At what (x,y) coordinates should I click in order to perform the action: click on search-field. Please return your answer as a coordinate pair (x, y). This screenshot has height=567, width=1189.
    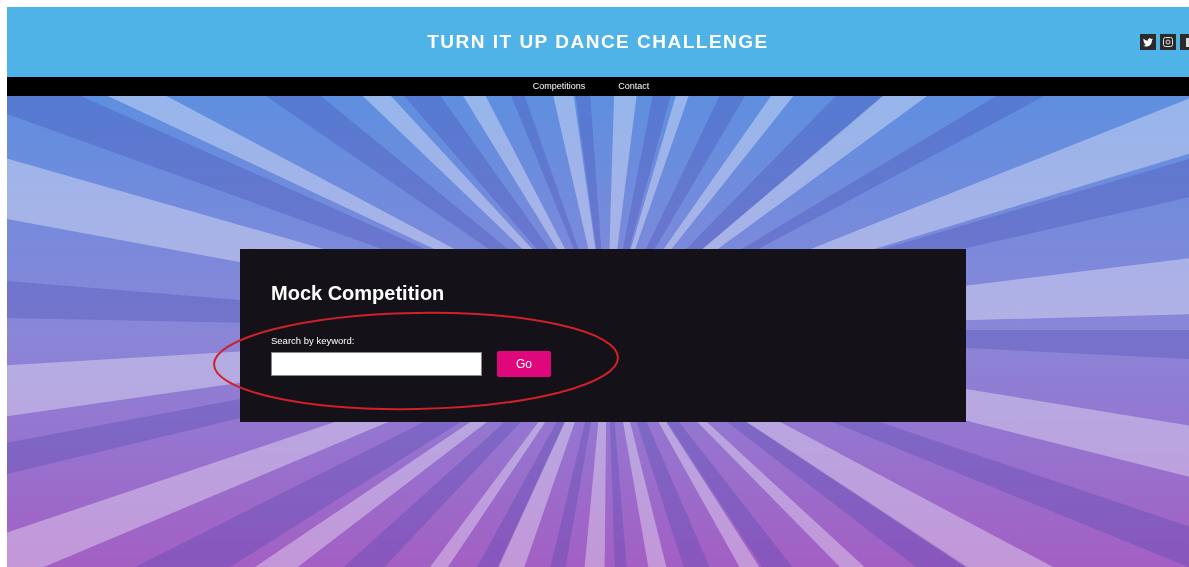
    Looking at the image, I should click on (376, 364).